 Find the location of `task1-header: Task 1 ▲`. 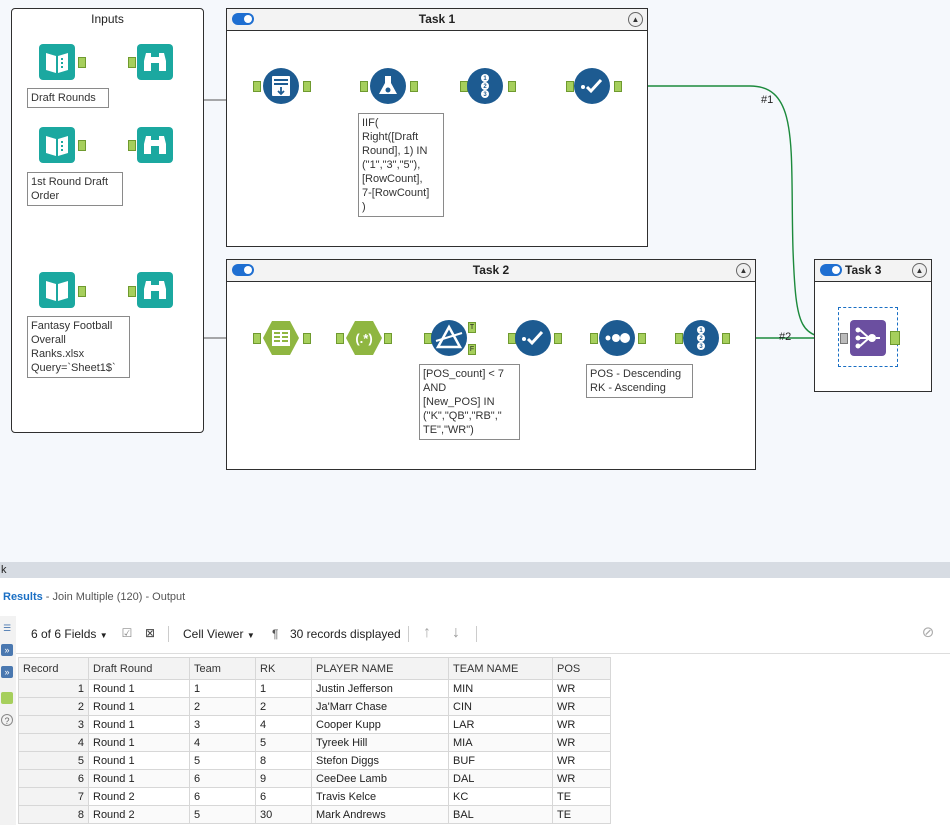

task1-header: Task 1 ▲ is located at coordinates (437, 20).